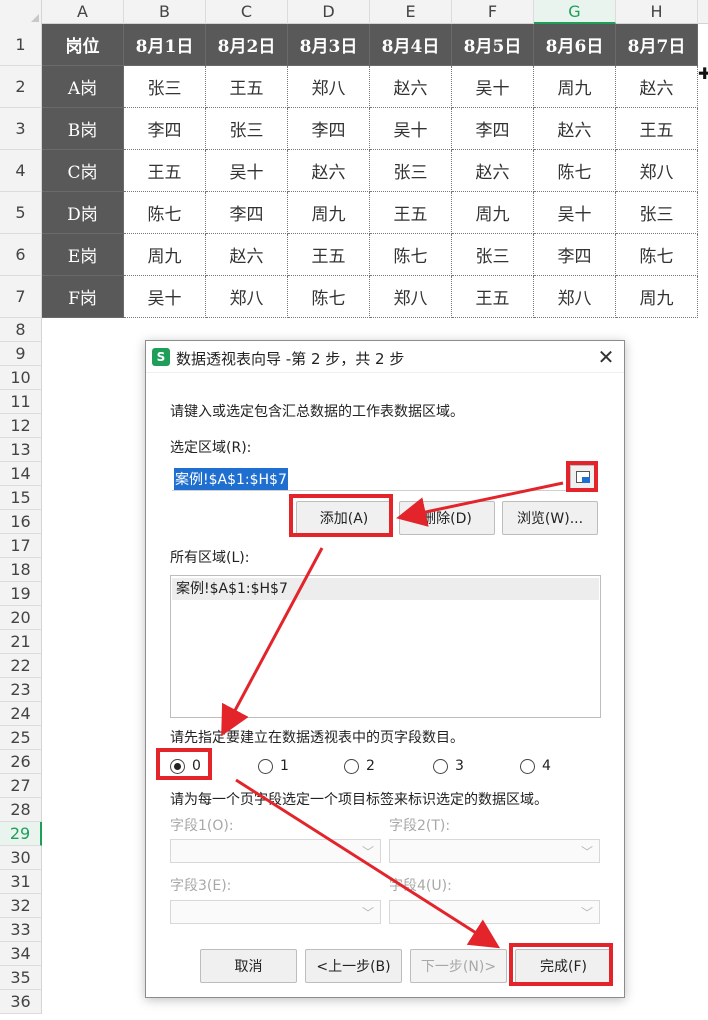 This screenshot has height=1020, width=708. What do you see at coordinates (275, 851) in the screenshot?
I see `field1-combo: ﹀` at bounding box center [275, 851].